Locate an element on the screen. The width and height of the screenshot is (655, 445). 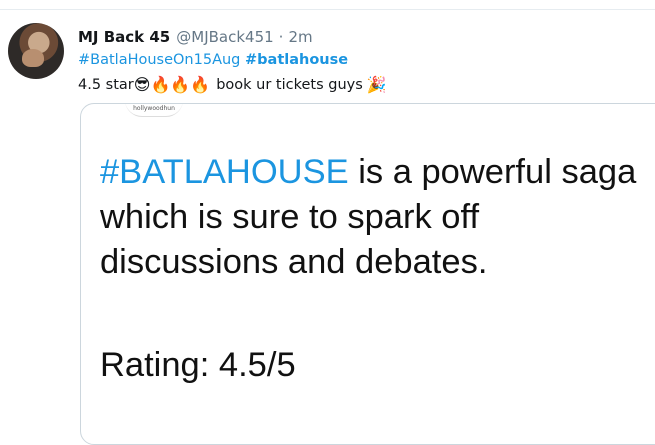
tweet-text: 4.5 star 😎 🔥 🔥 🔥 book ur tickets guys 🎉 is located at coordinates (232, 85).